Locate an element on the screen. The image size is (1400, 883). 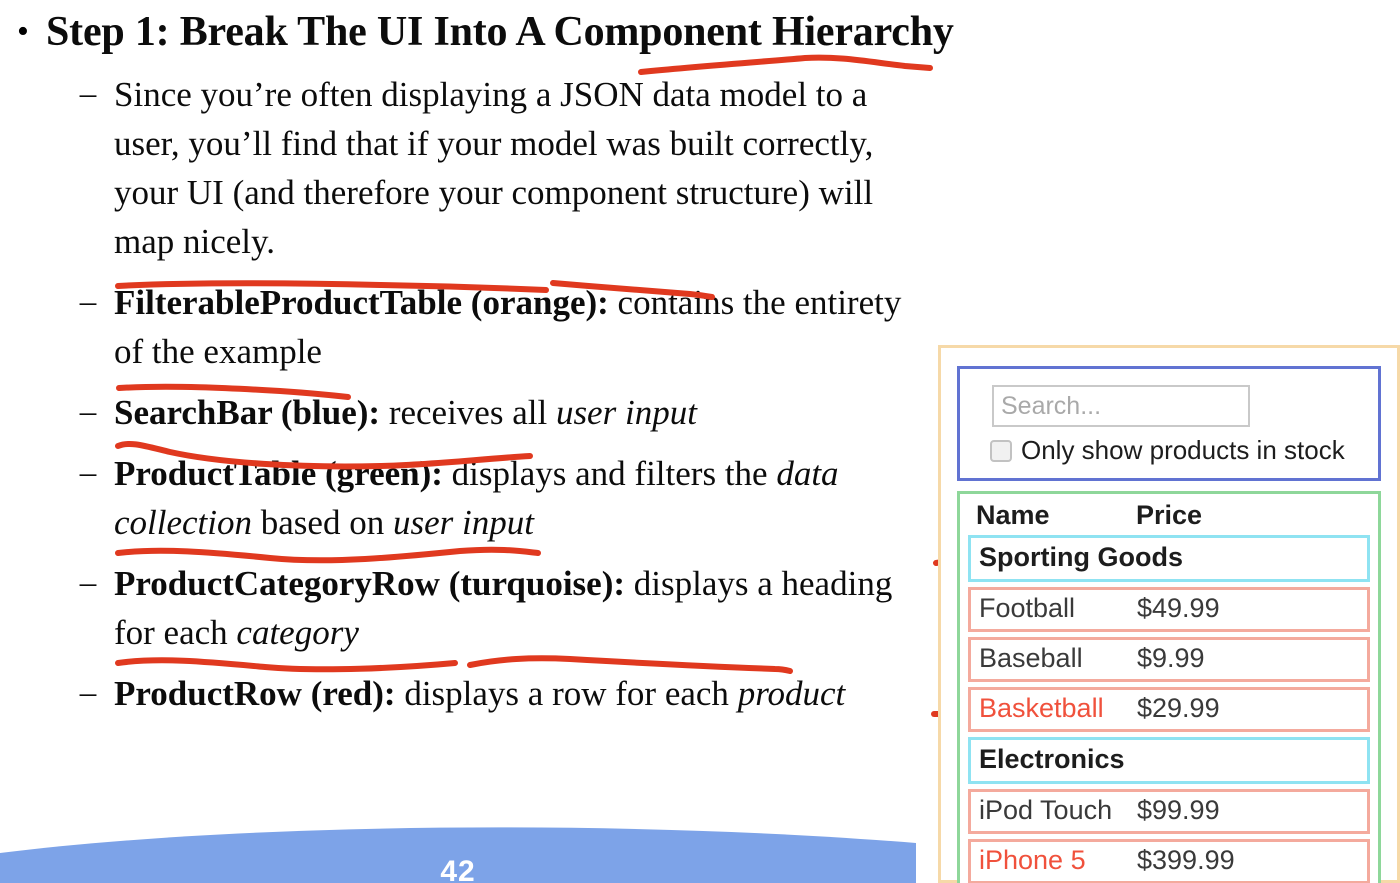
product-category-row: Sporting Goods is located at coordinates (1169, 558).